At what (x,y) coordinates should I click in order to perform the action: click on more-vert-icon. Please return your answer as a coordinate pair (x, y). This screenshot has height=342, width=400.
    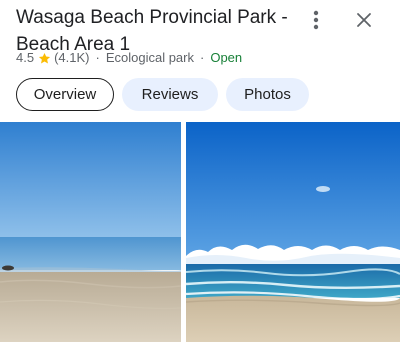
    Looking at the image, I should click on (316, 22).